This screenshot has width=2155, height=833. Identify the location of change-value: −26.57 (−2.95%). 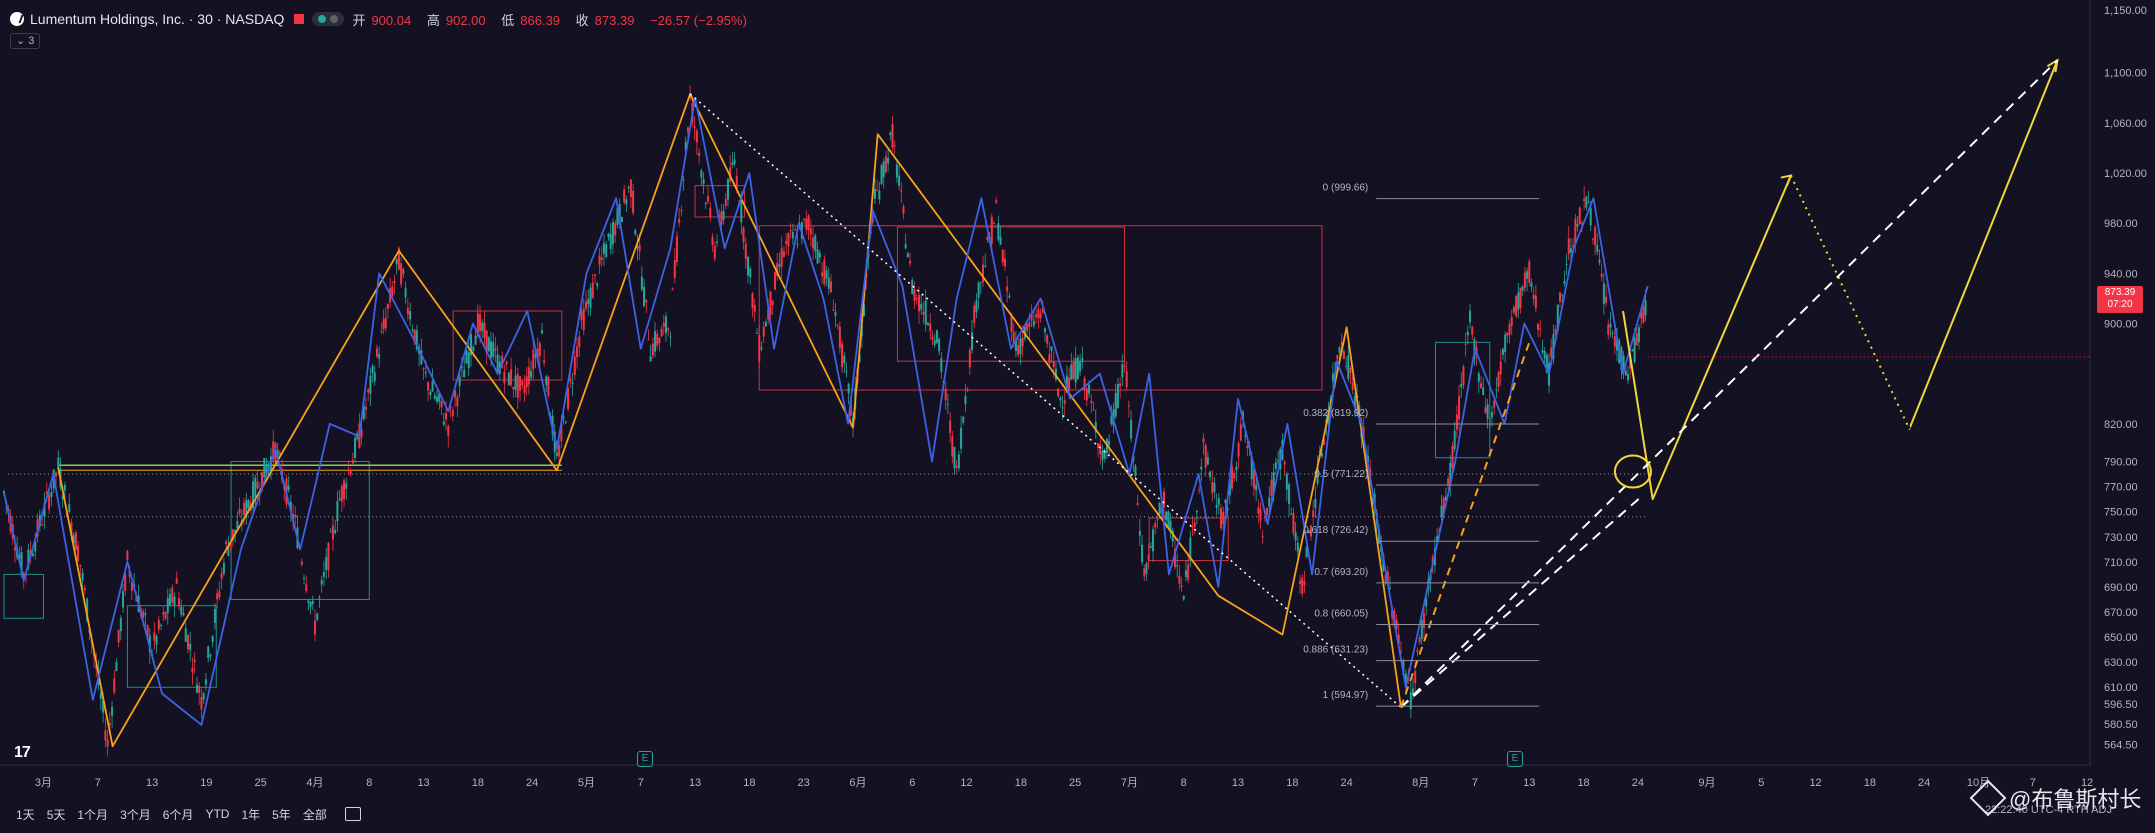
(698, 20).